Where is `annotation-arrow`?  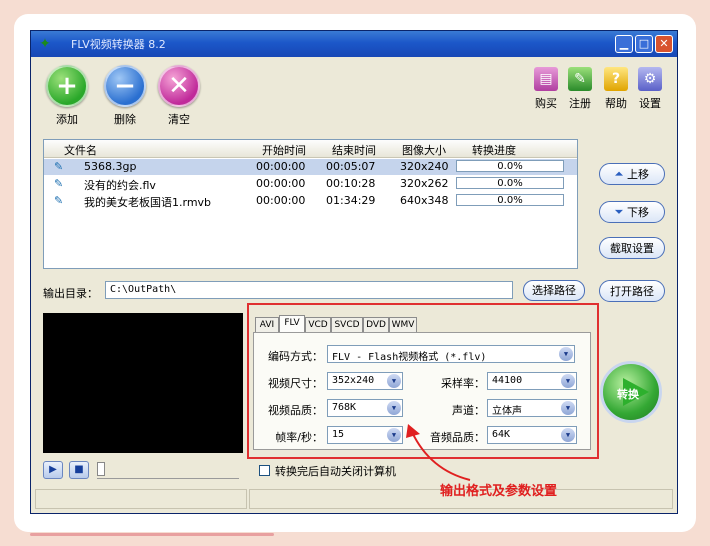 annotation-arrow is located at coordinates (438, 452).